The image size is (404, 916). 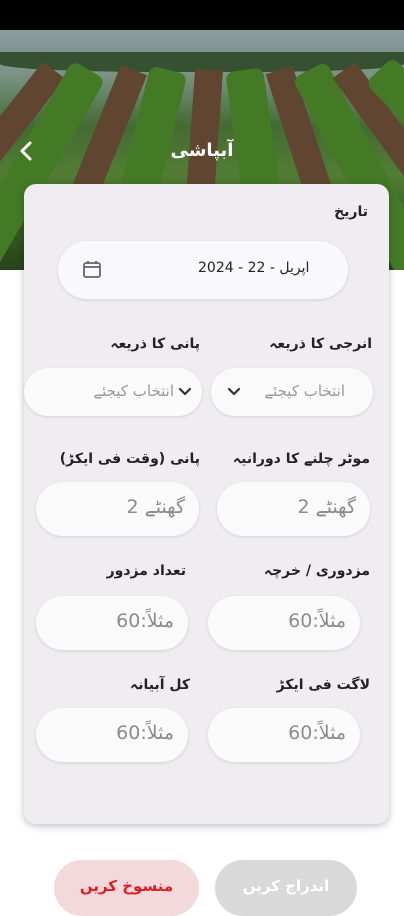 I want to click on water-source-label: پانی کا ذریعہ, so click(x=155, y=344).